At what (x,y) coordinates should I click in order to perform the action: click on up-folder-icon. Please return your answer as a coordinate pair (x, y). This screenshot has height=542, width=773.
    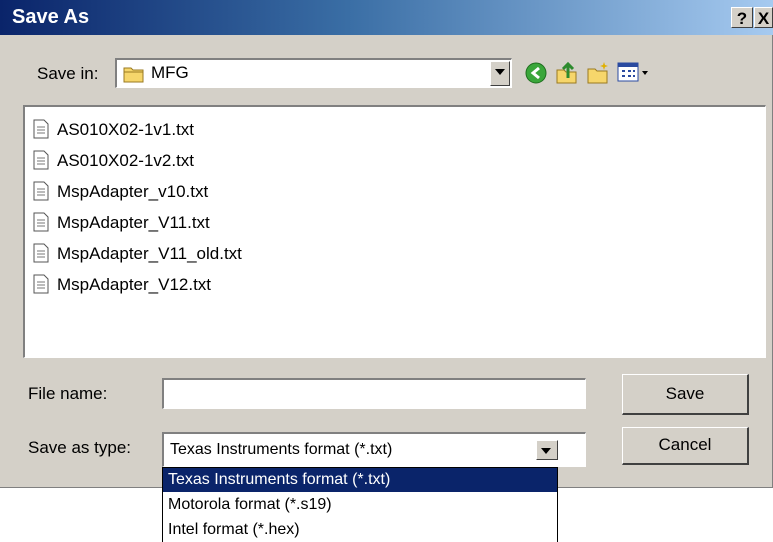
    Looking at the image, I should click on (567, 73).